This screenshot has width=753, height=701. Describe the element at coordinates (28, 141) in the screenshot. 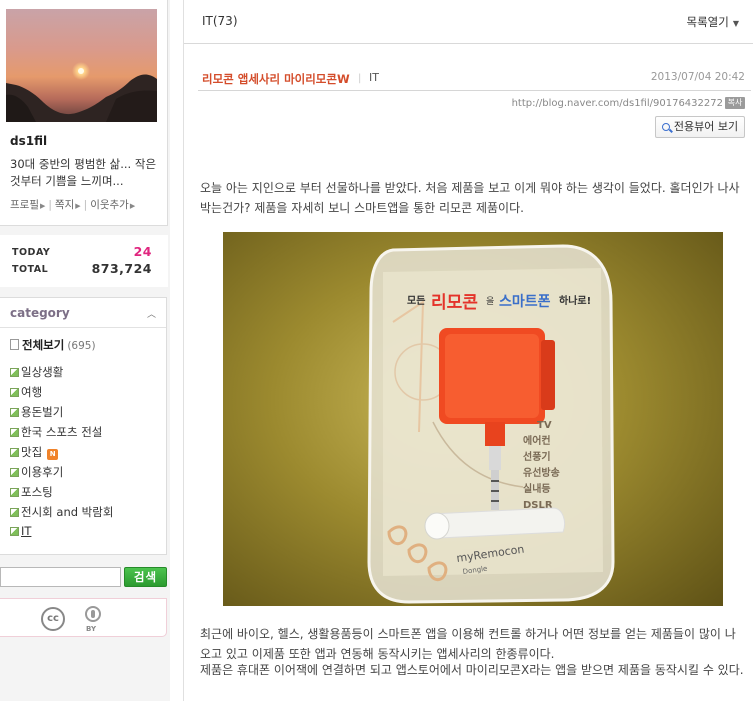

I see `profile-name: ds1fil` at that location.